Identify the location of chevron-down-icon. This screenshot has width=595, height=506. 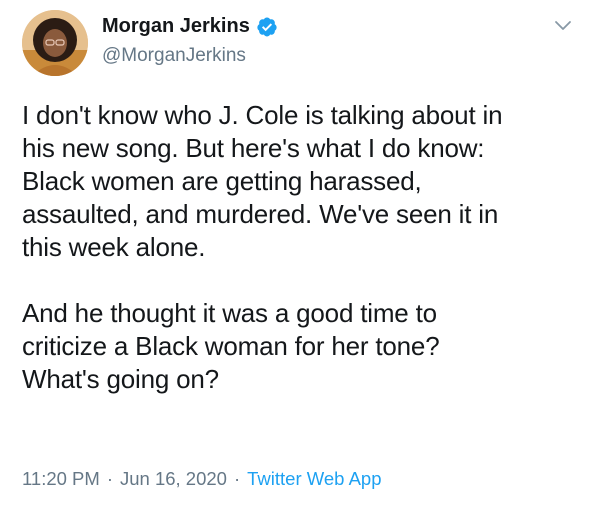
(563, 25).